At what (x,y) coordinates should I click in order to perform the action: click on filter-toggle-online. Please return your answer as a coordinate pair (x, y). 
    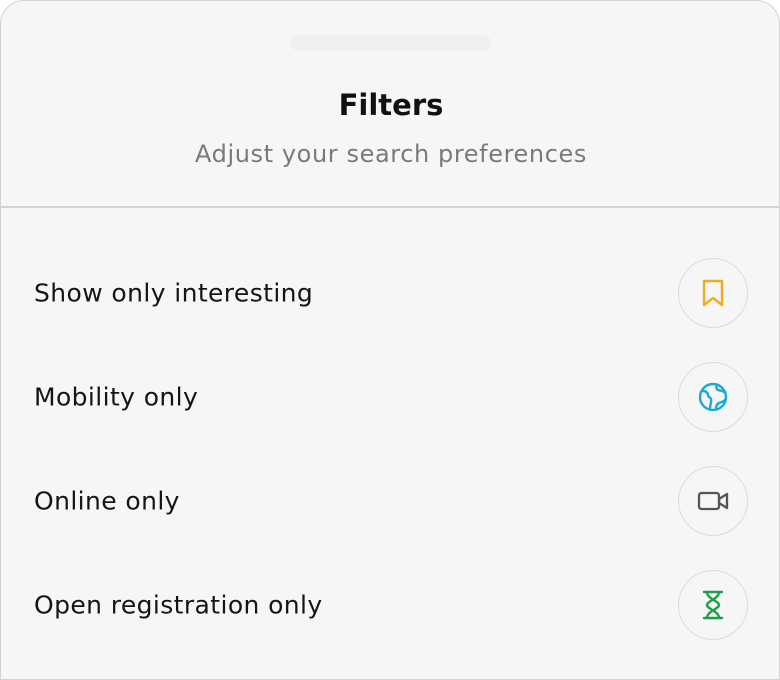
    Looking at the image, I should click on (713, 501).